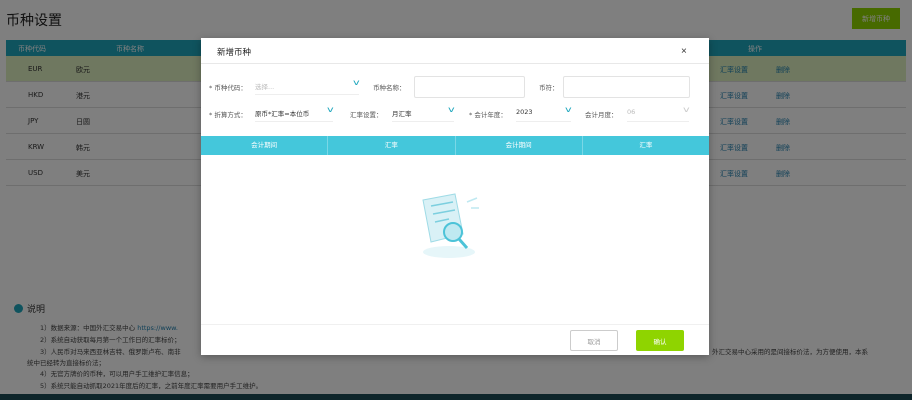  What do you see at coordinates (389, 88) in the screenshot?
I see `currency-name-label: 币种名称：` at bounding box center [389, 88].